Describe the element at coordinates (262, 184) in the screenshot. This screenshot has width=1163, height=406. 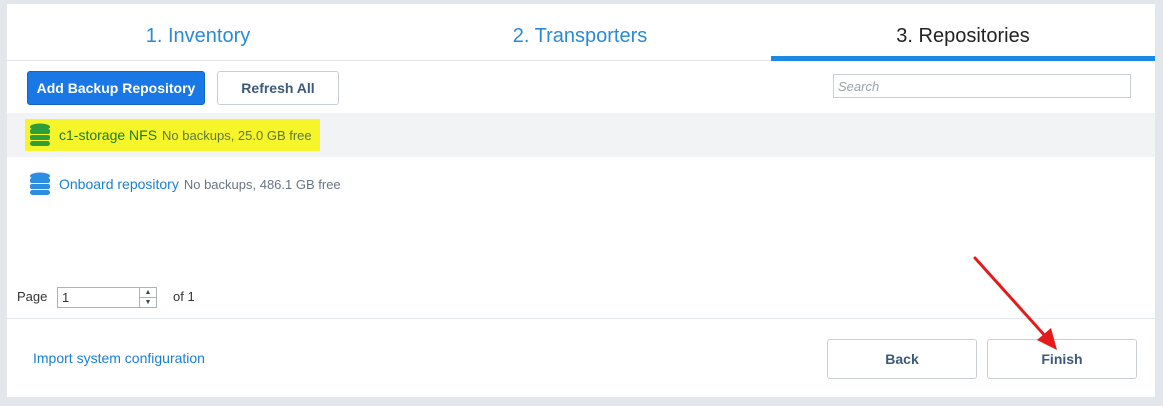
I see `repository-status: No backups, 486.1 GB free` at that location.